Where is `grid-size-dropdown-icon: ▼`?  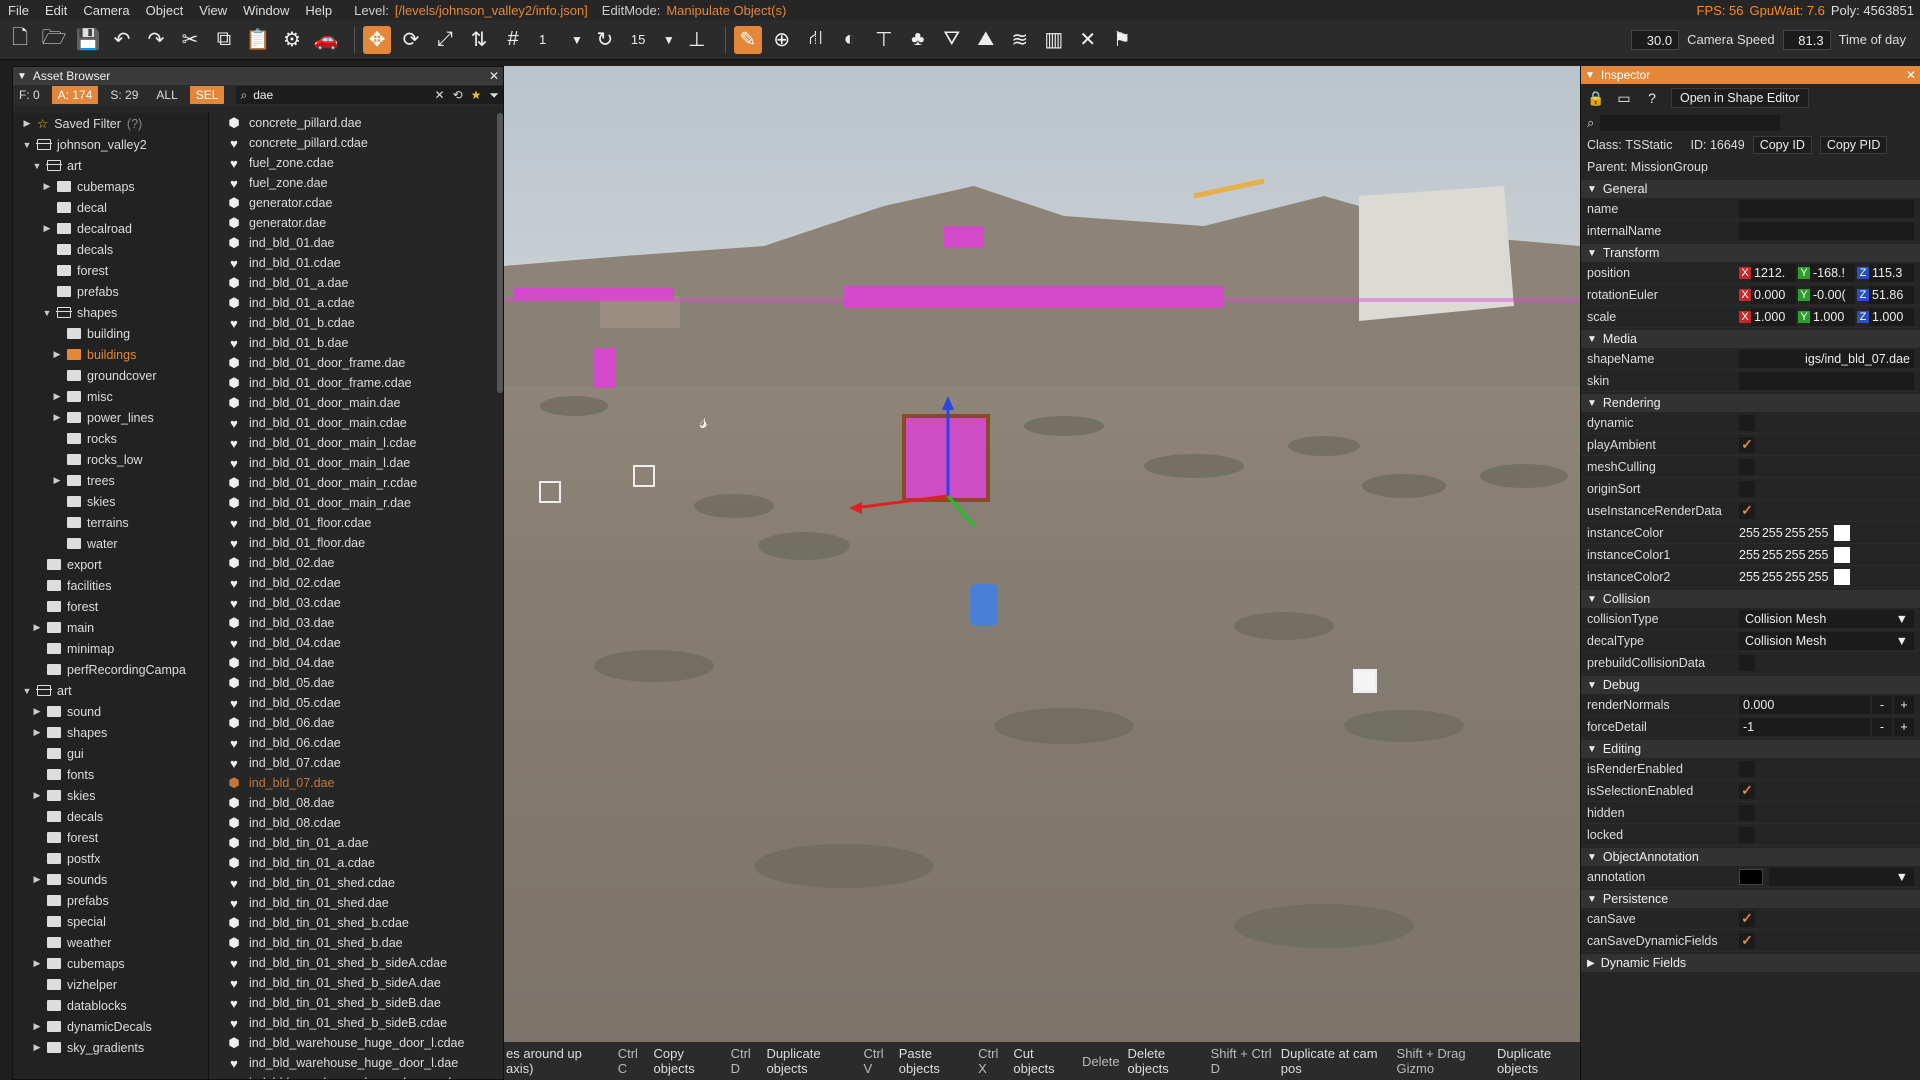 grid-size-dropdown-icon: ▼ is located at coordinates (577, 40).